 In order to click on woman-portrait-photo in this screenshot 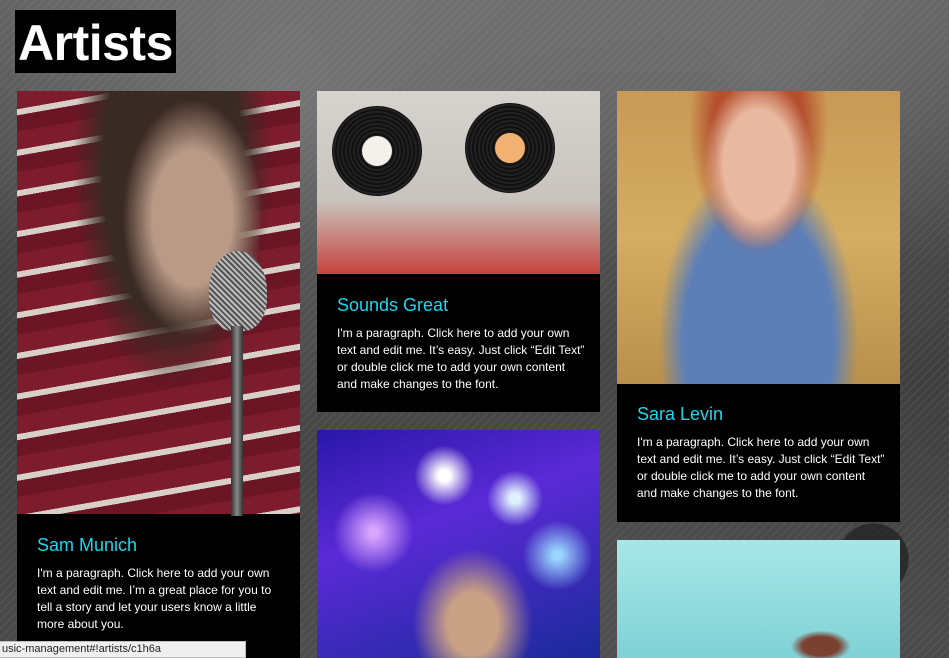, I will do `click(758, 237)`.